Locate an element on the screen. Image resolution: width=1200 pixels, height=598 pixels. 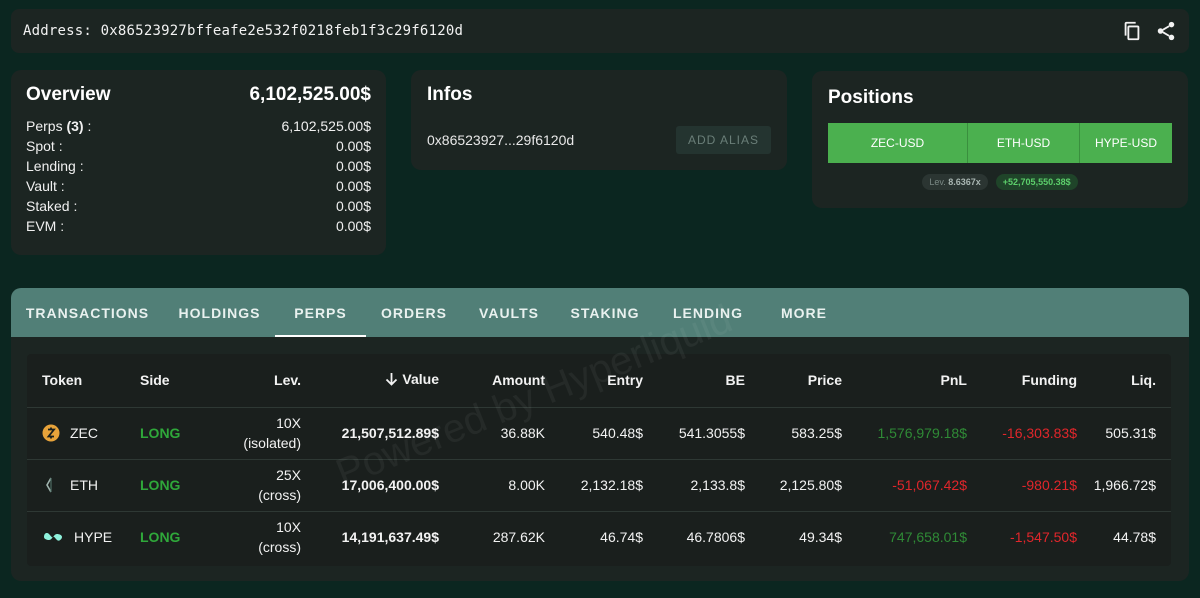
cell-liq: 1,966.72$ is located at coordinates (1124, 485).